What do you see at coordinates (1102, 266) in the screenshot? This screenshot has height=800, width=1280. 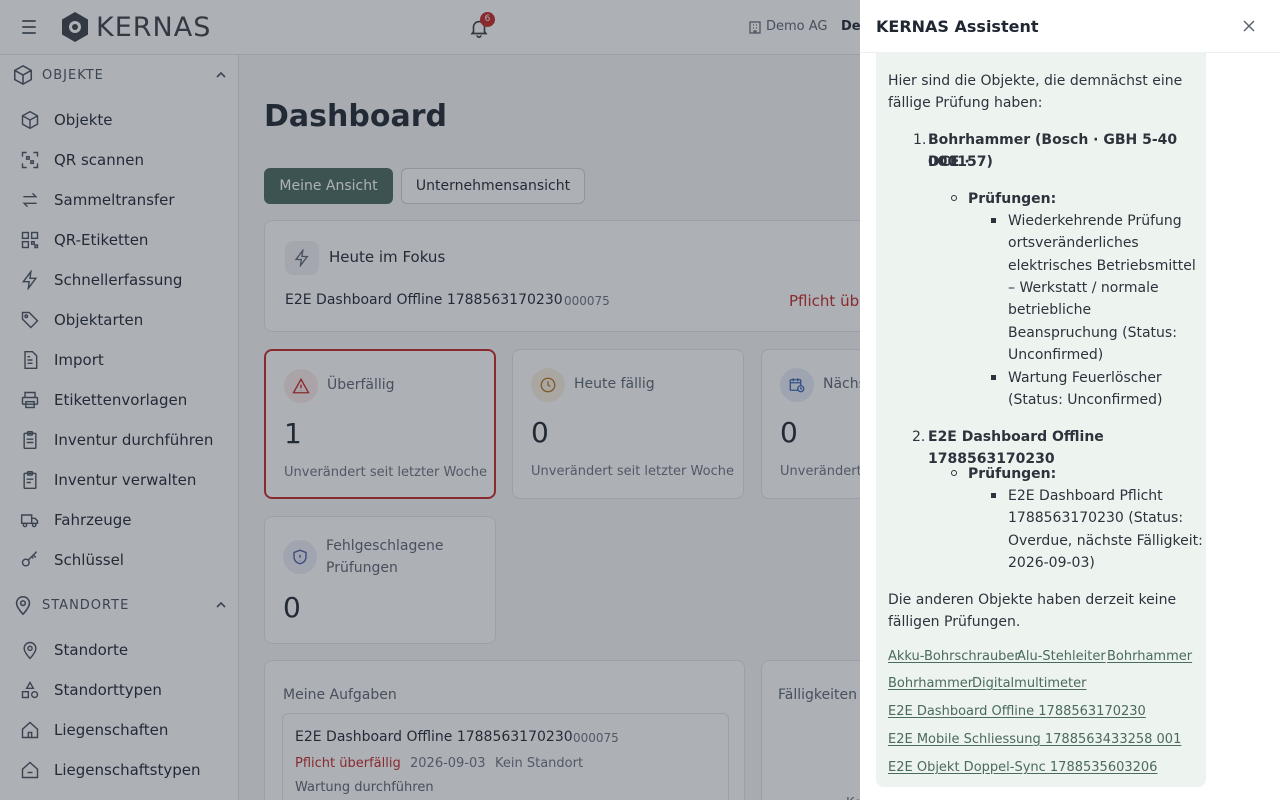 I see `check-line: elektrisches Betriebsmittel` at bounding box center [1102, 266].